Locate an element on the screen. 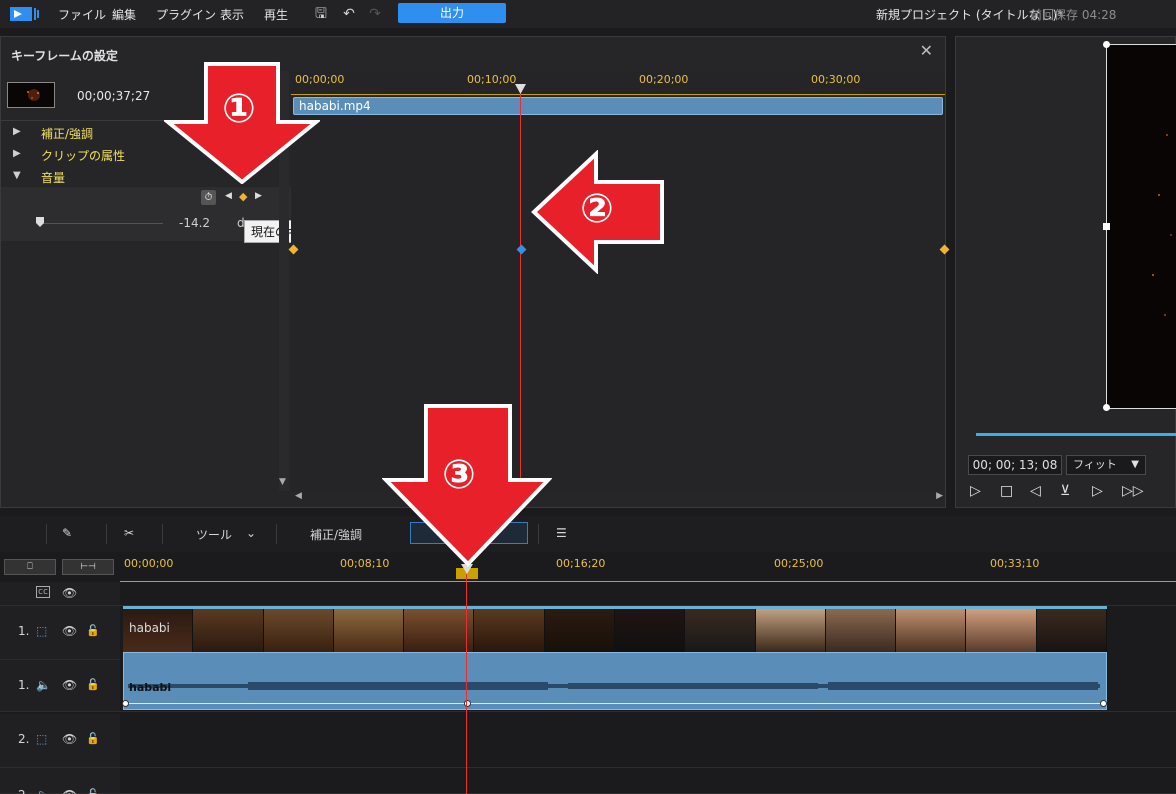 The image size is (1176, 794). volume-slider is located at coordinates (101, 223).